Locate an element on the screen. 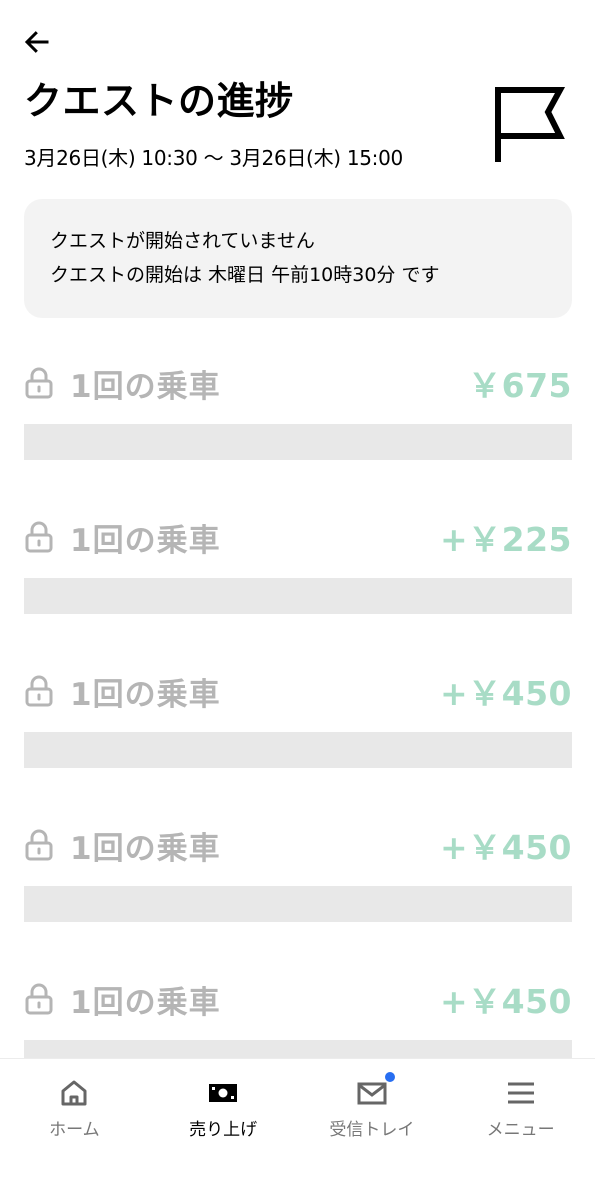 The image size is (595, 1200). back-button is located at coordinates (48, 42).